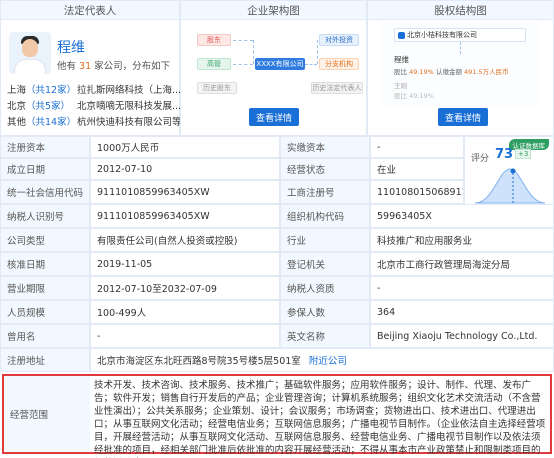 This screenshot has width=554, height=458. What do you see at coordinates (325, 169) in the screenshot?
I see `label-business-status: 经营状态` at bounding box center [325, 169].